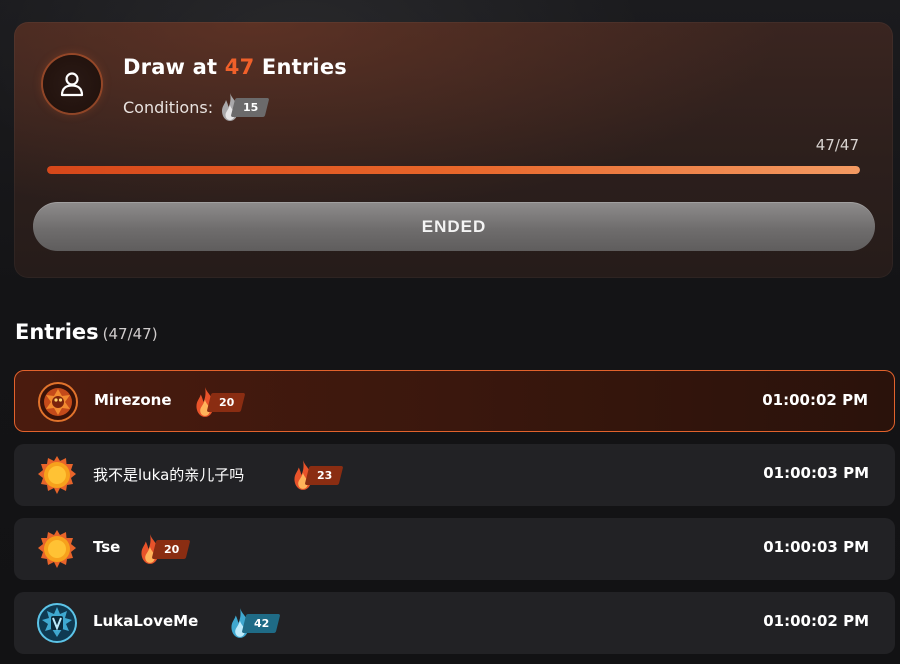 Image resolution: width=900 pixels, height=664 pixels. I want to click on entry-name: 我不是luka的亲儿子吗, so click(169, 475).